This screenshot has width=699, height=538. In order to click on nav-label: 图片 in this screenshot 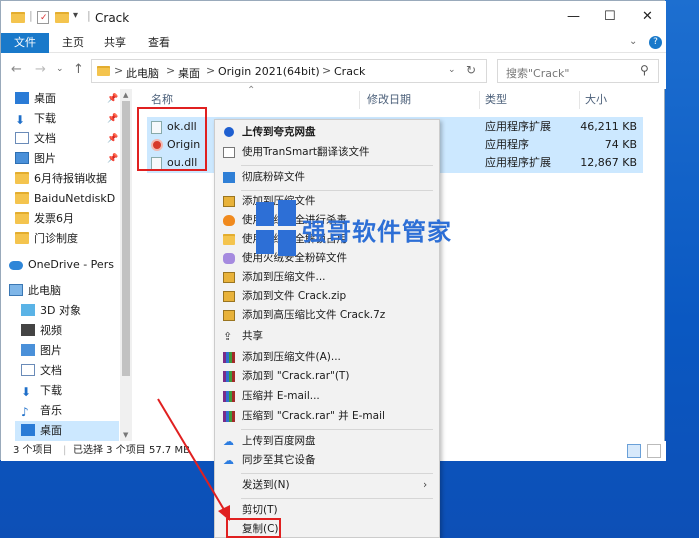, I will do `click(45, 158)`.